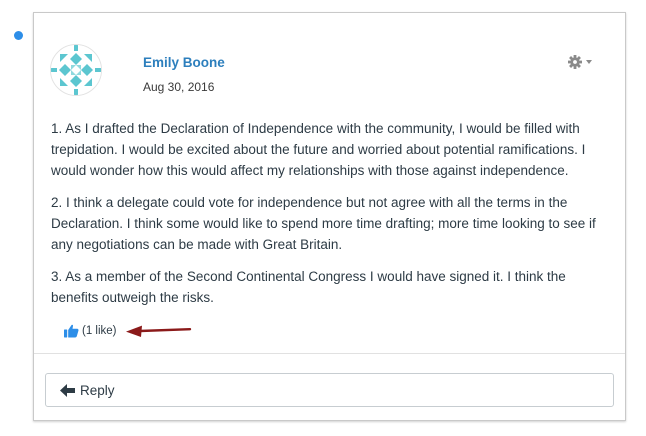  What do you see at coordinates (99, 331) in the screenshot?
I see `like-count: (1 like)` at bounding box center [99, 331].